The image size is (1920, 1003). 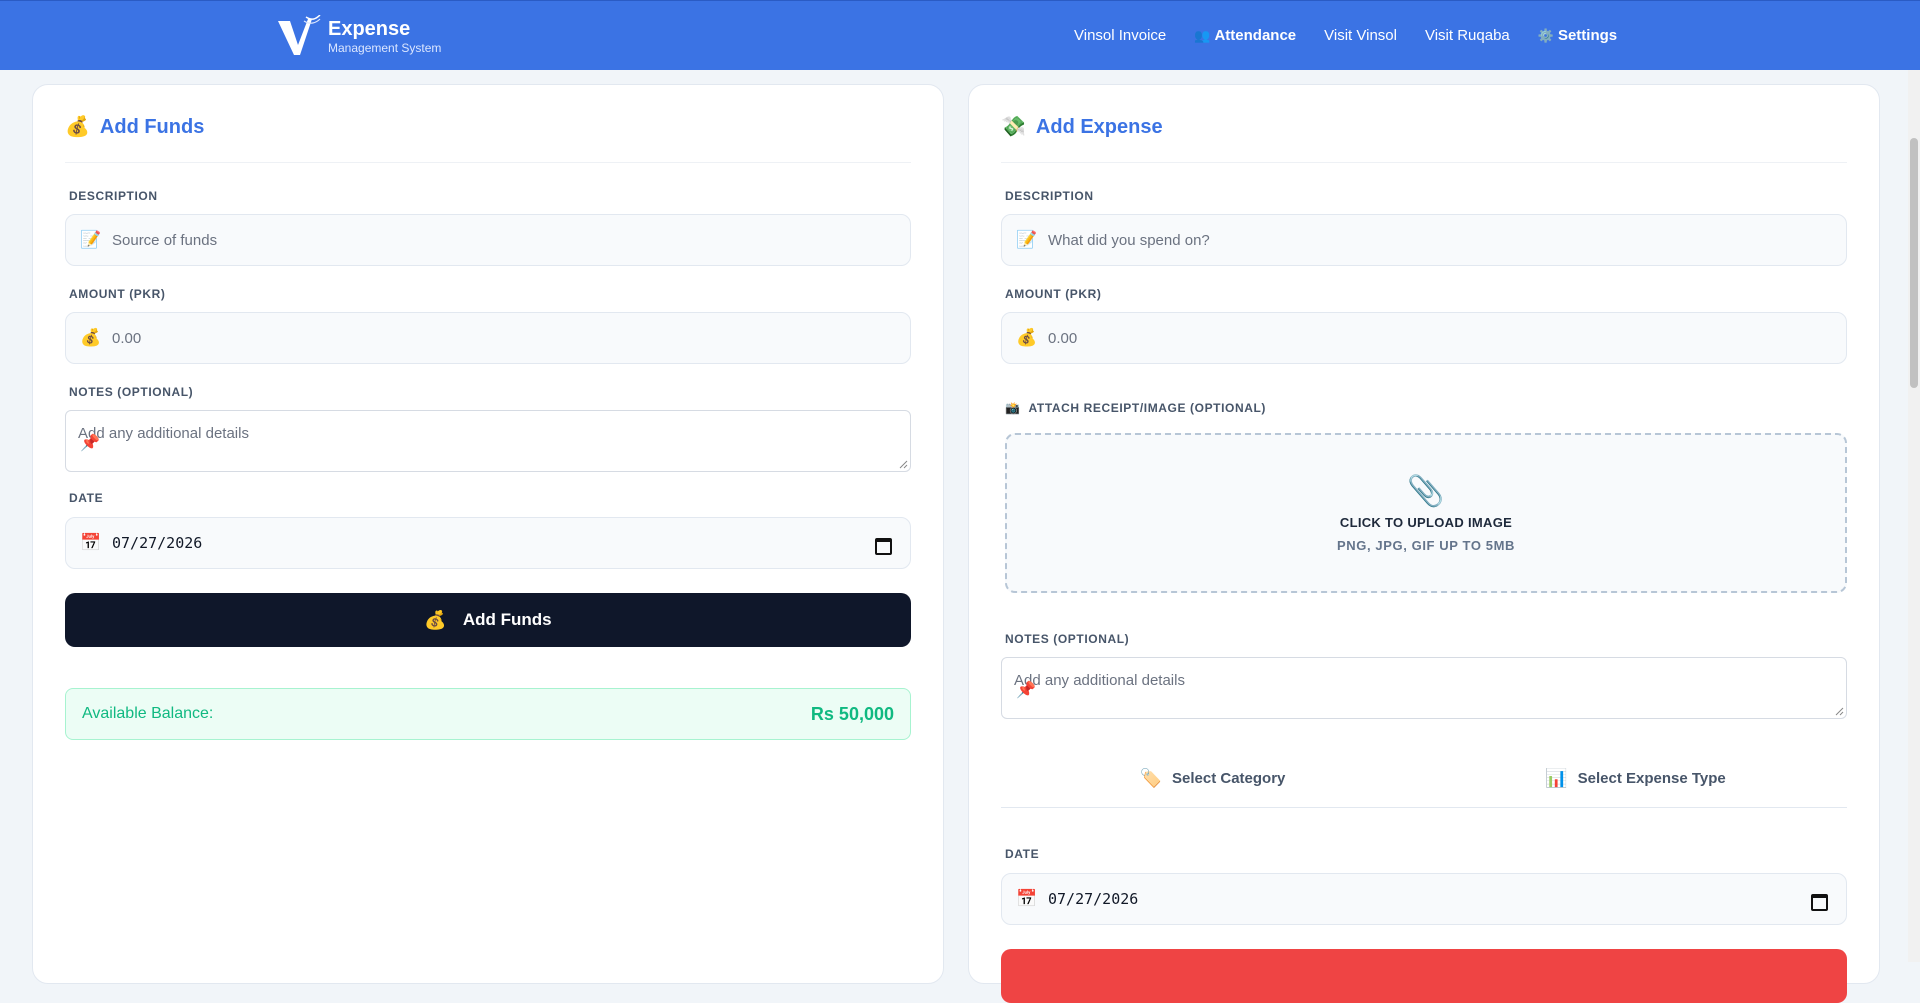 What do you see at coordinates (488, 139) in the screenshot?
I see `add-funds-header: 💰 Add Funds` at bounding box center [488, 139].